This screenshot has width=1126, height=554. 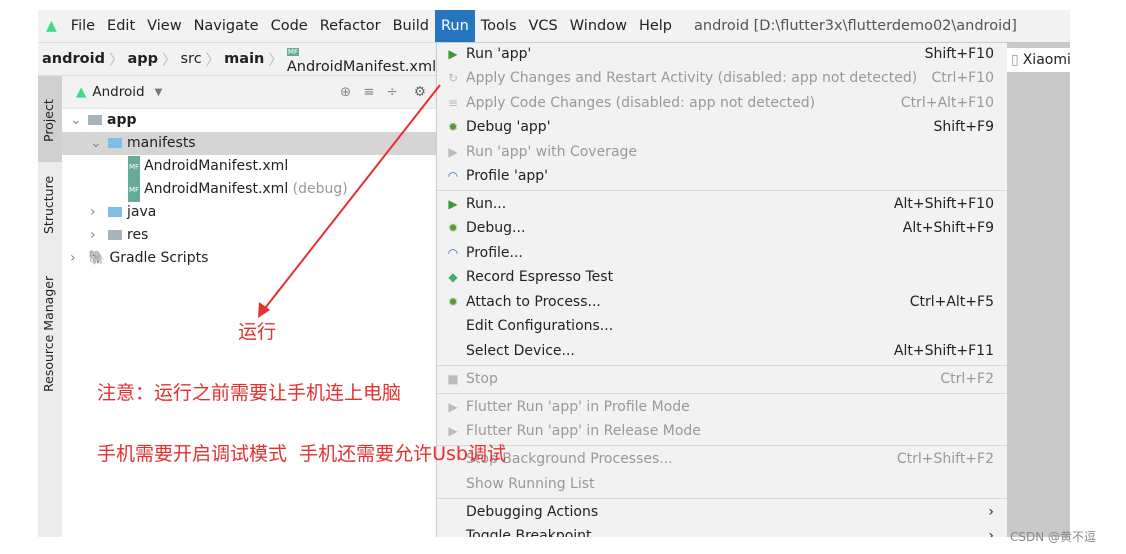 I want to click on watermark: CSDN @黄不逗, so click(x=1053, y=537).